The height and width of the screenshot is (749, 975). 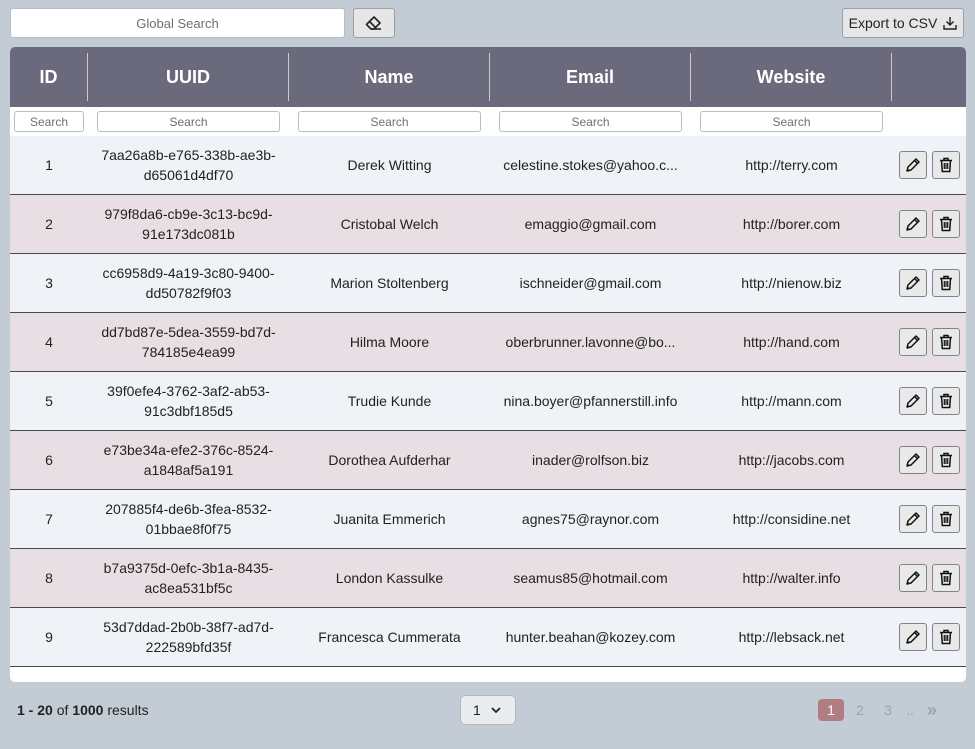 What do you see at coordinates (83, 710) in the screenshot?
I see `results-summary: 1 - 20 of 1000 results` at bounding box center [83, 710].